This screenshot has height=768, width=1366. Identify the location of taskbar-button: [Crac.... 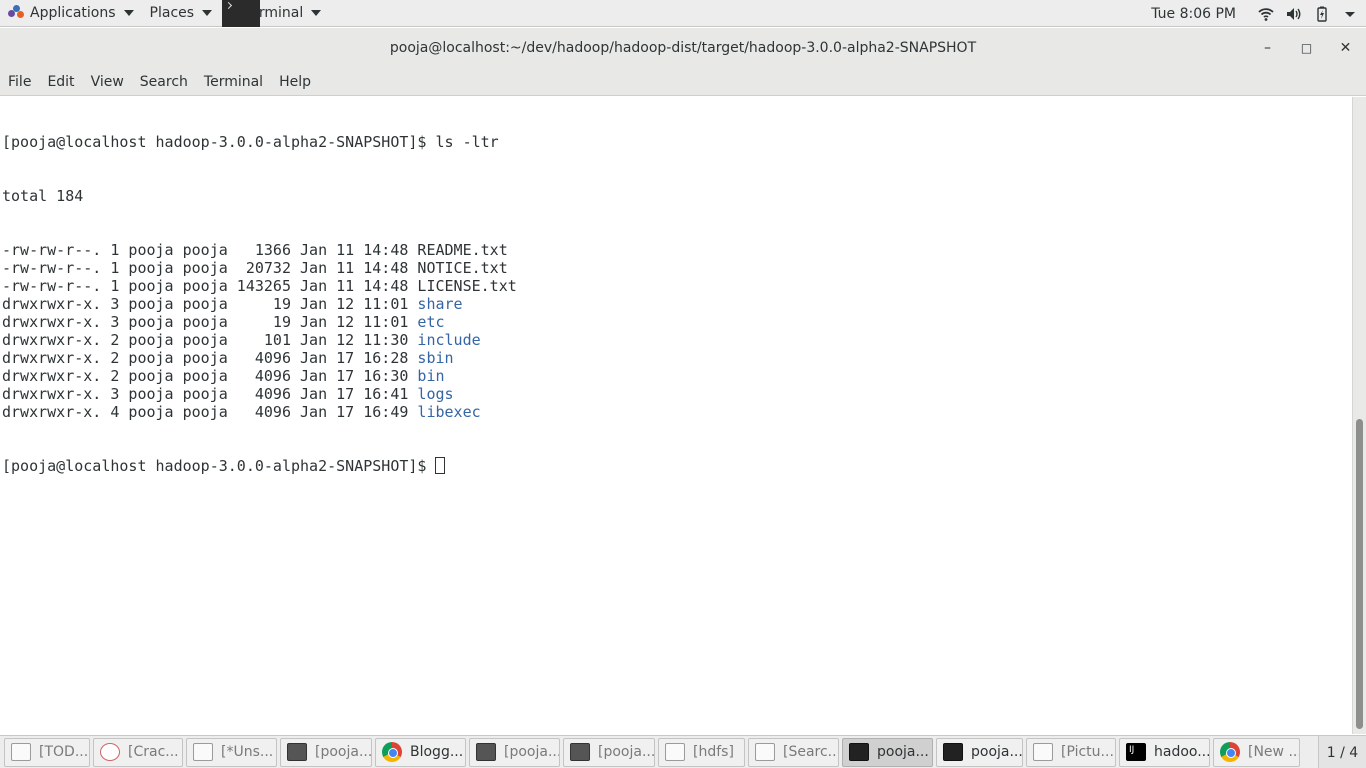
(138, 752).